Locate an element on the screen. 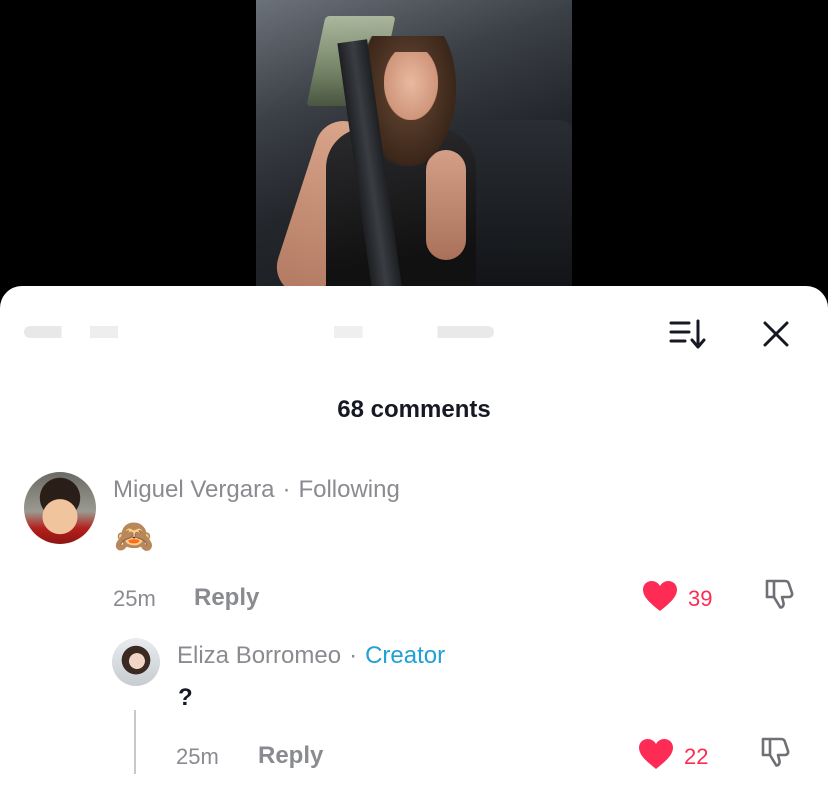  avatar is located at coordinates (60, 508).